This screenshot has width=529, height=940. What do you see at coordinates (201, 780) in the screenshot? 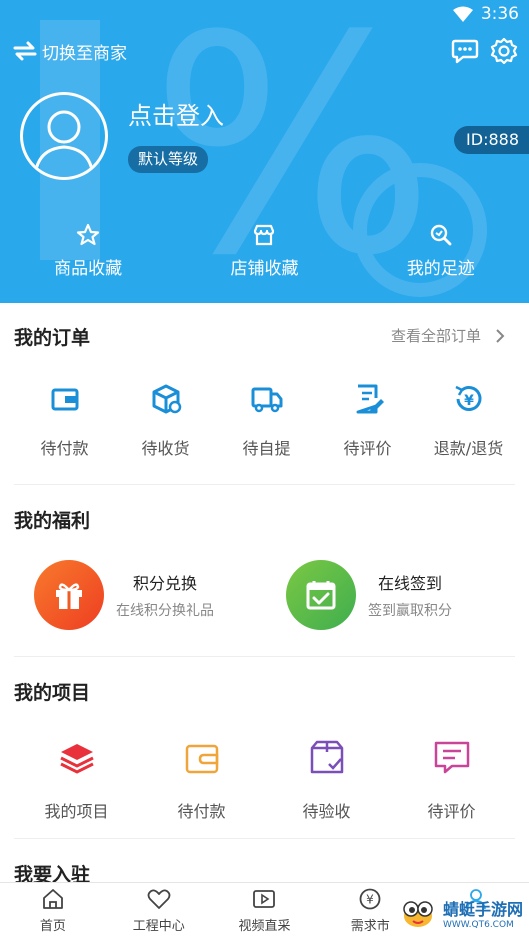
I see `project-pending-payment: 待付款` at bounding box center [201, 780].